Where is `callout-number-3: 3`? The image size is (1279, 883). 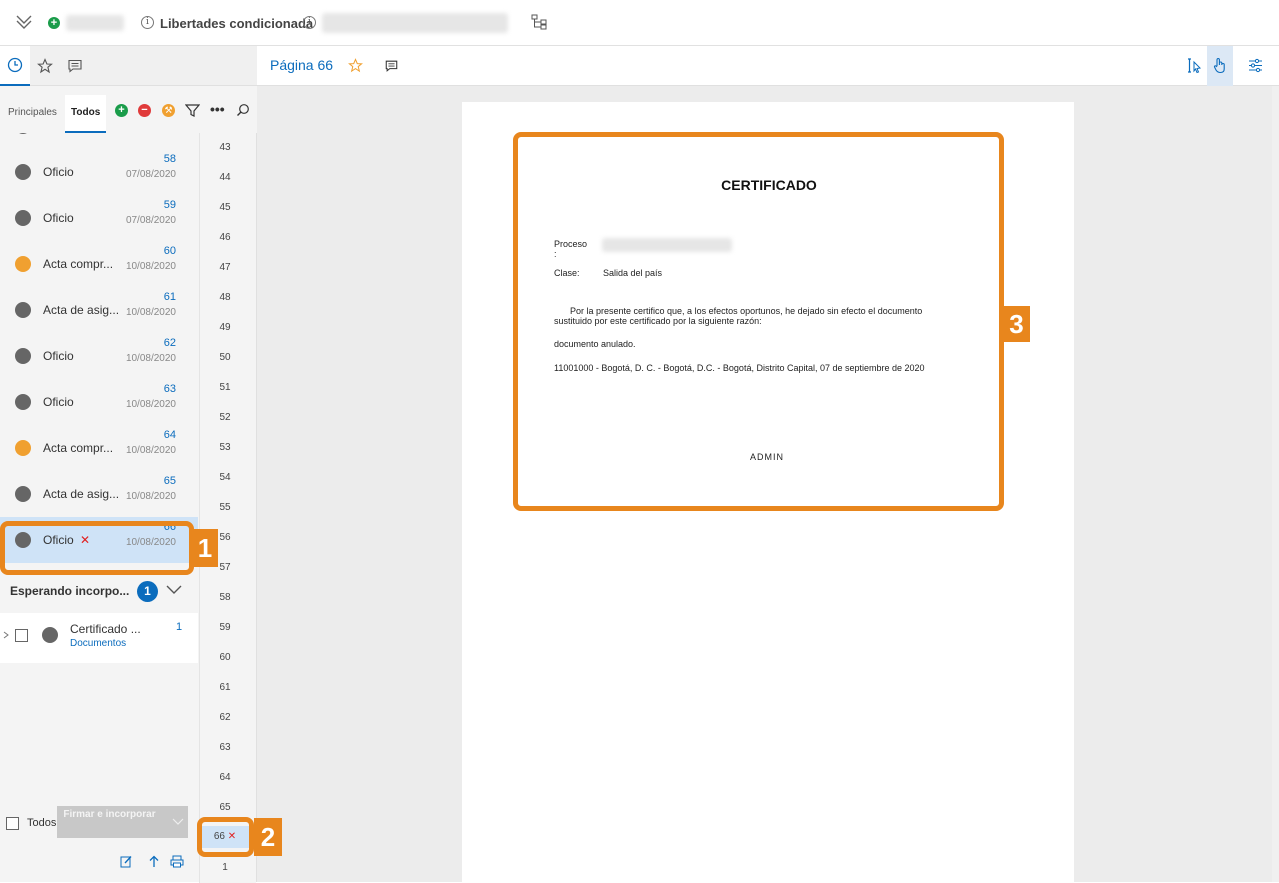 callout-number-3: 3 is located at coordinates (1016, 324).